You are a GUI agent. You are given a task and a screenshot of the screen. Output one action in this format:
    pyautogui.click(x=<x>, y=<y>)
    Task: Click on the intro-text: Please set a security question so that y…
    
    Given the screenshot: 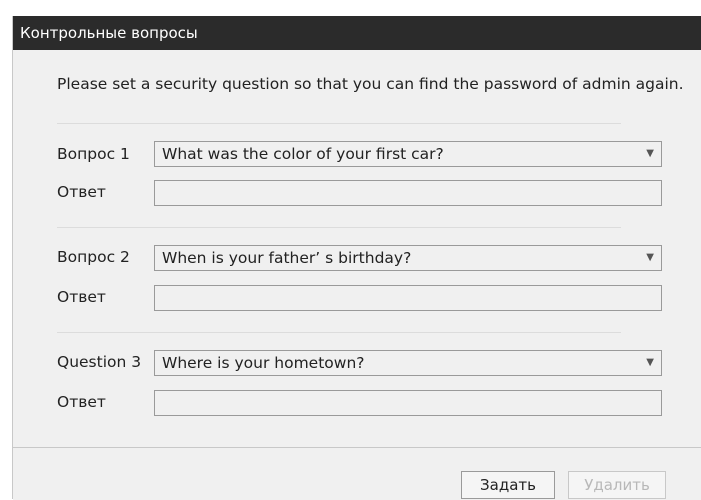 What is the action you would take?
    pyautogui.click(x=370, y=84)
    